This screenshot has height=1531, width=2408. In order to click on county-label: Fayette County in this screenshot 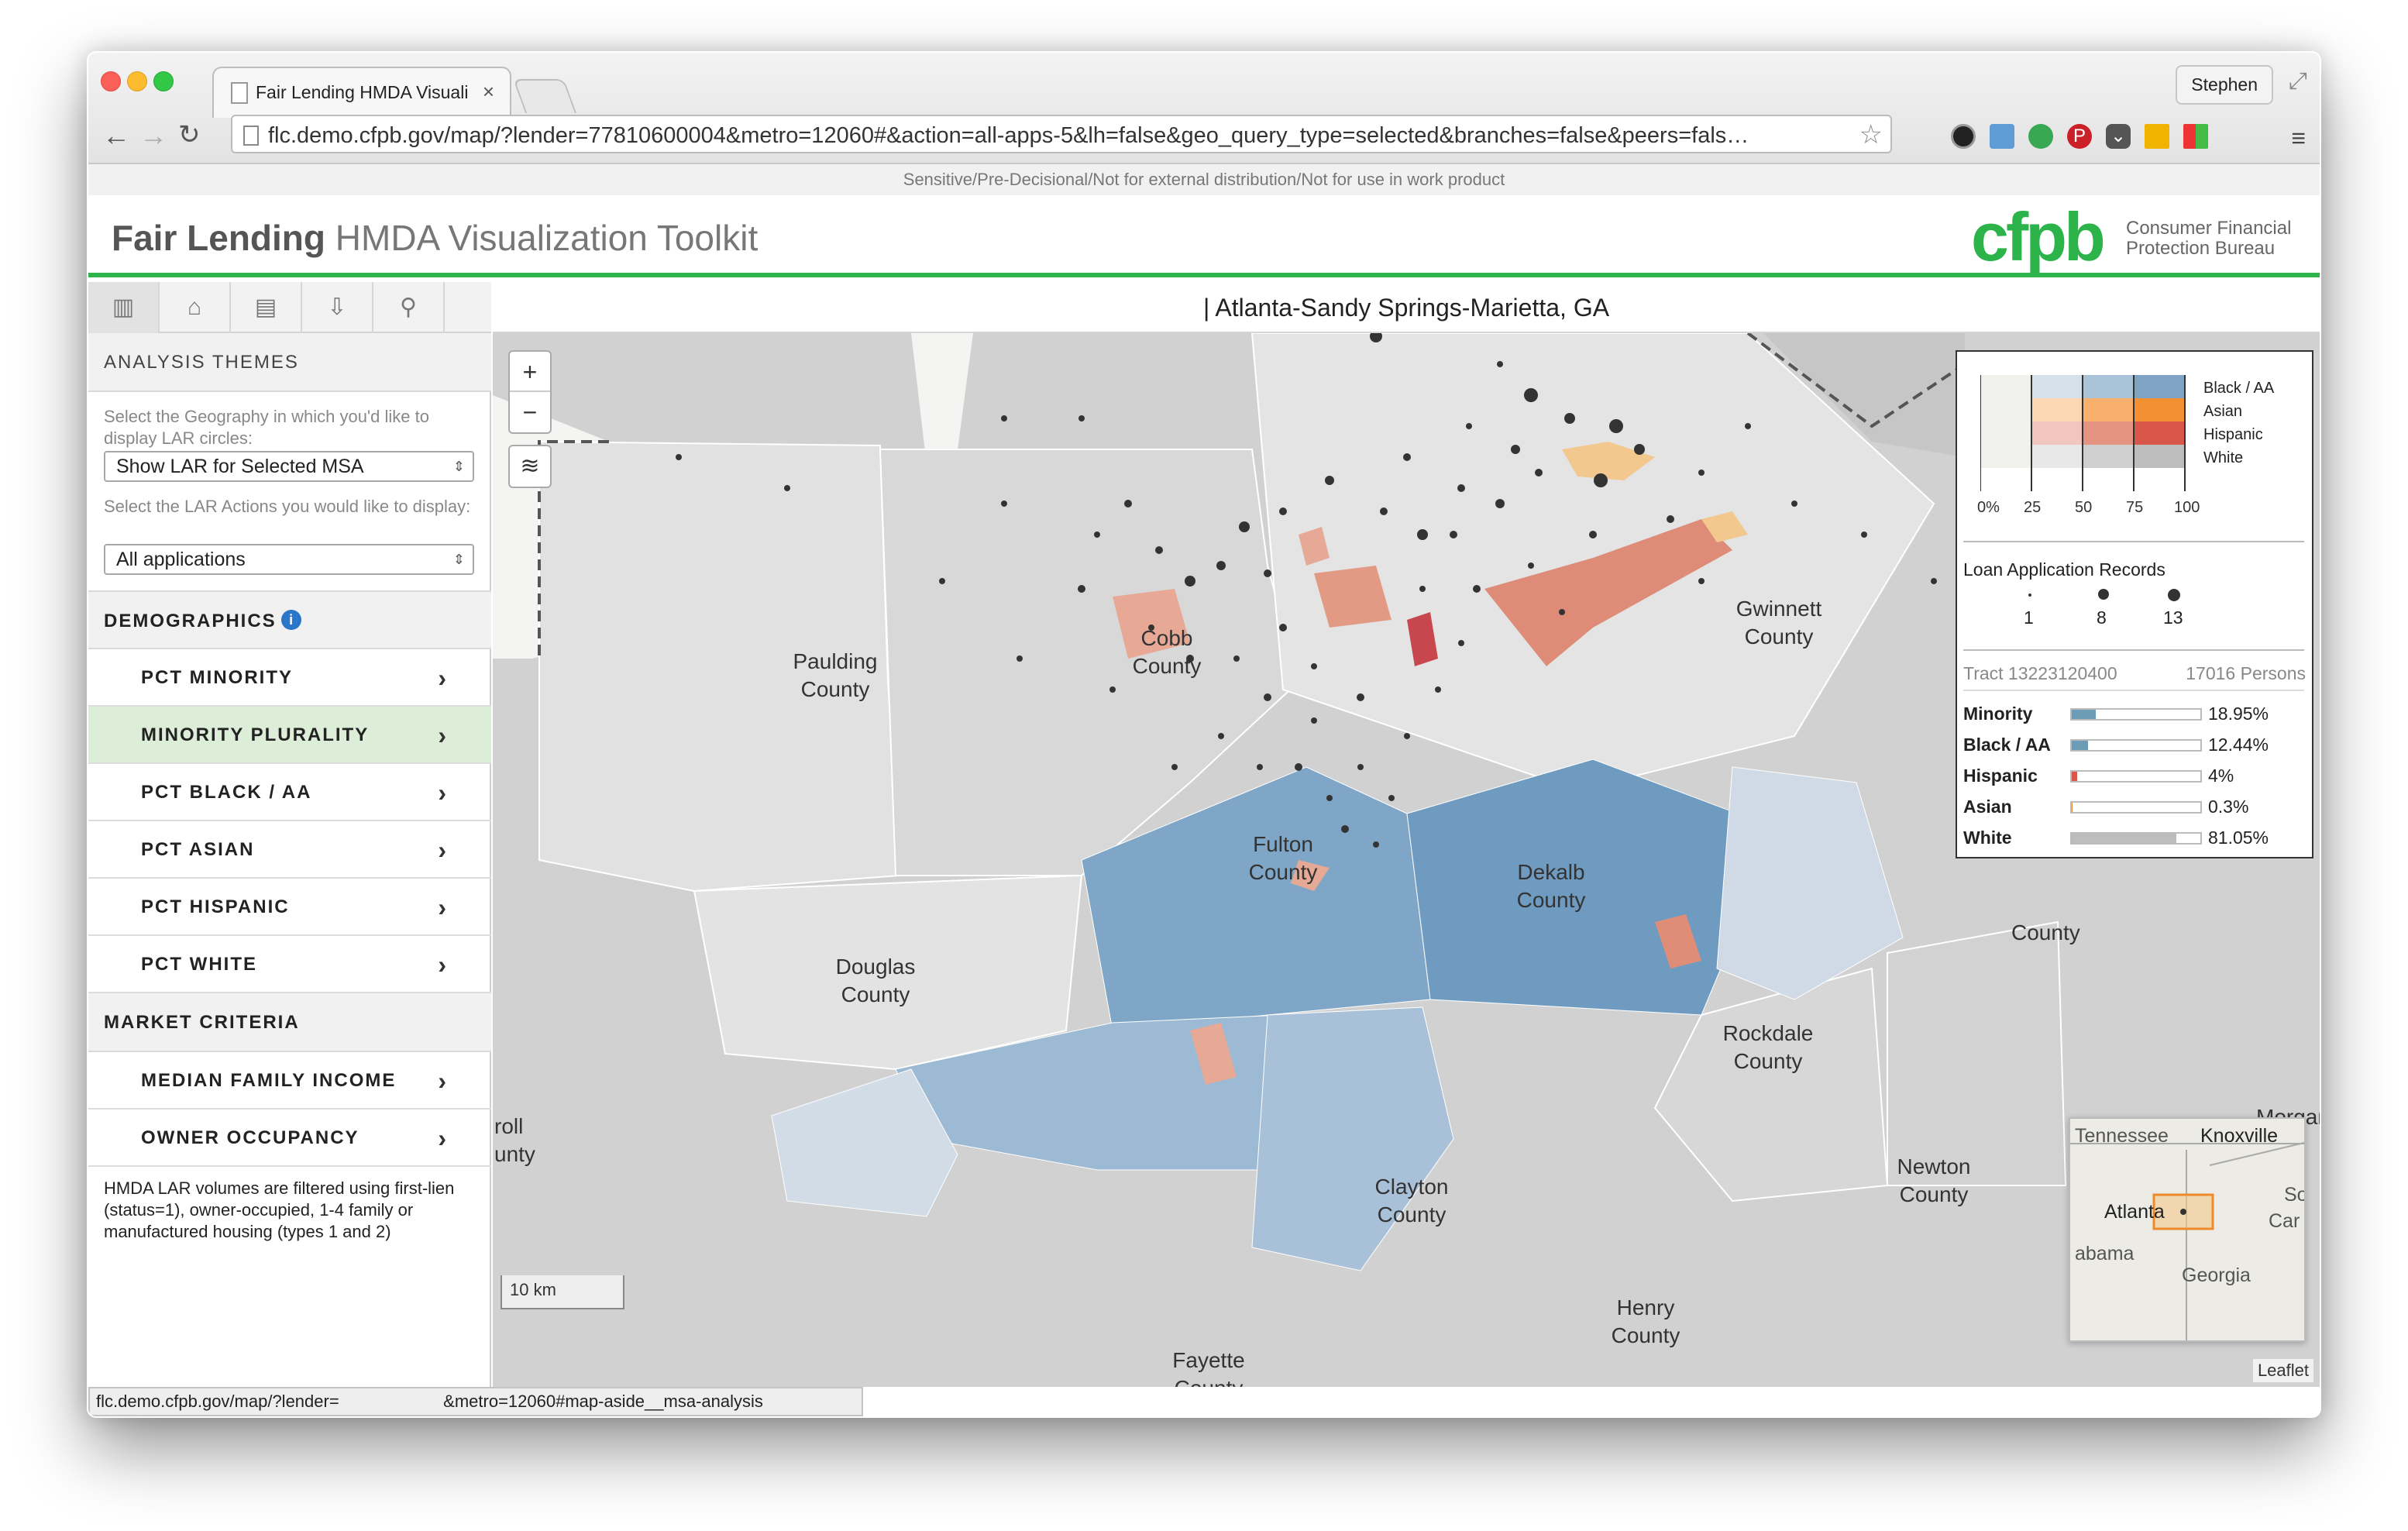, I will do `click(1208, 1367)`.